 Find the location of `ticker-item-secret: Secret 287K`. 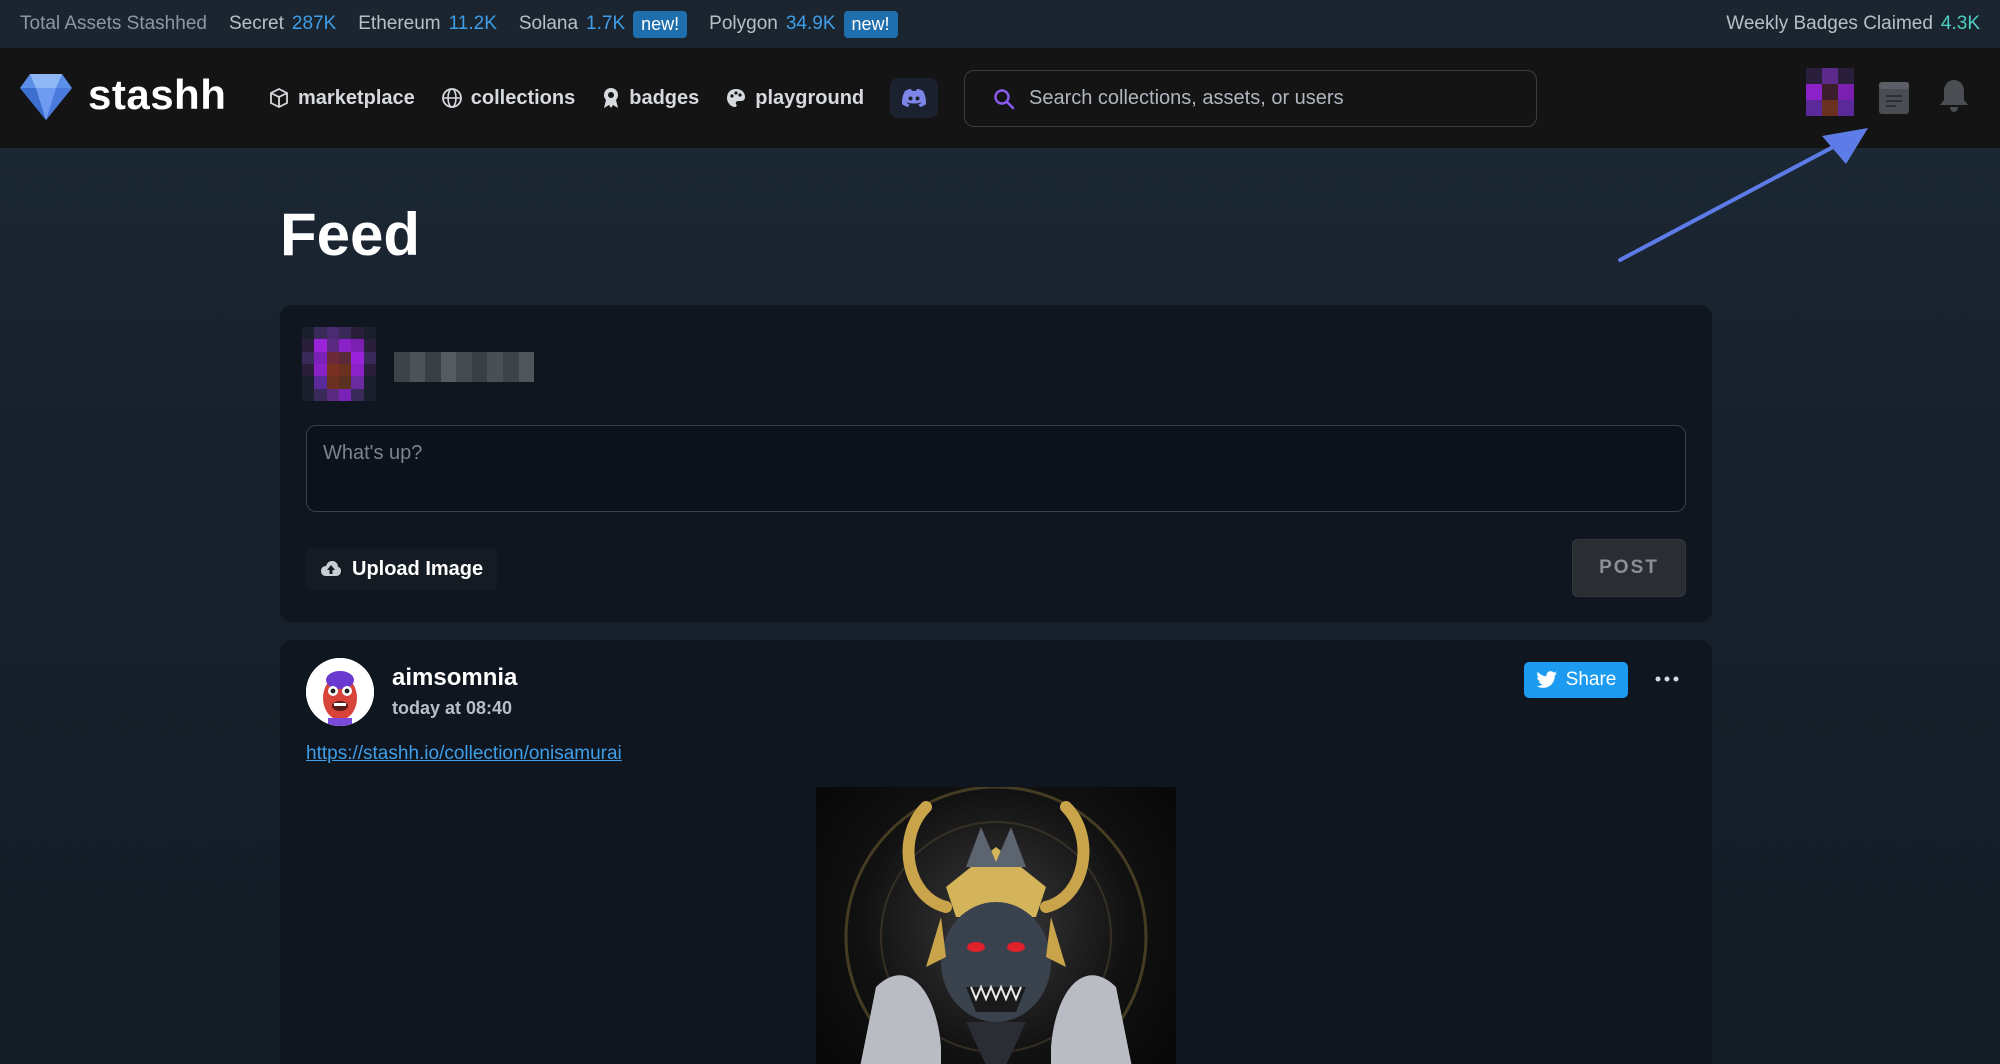

ticker-item-secret: Secret 287K is located at coordinates (282, 24).